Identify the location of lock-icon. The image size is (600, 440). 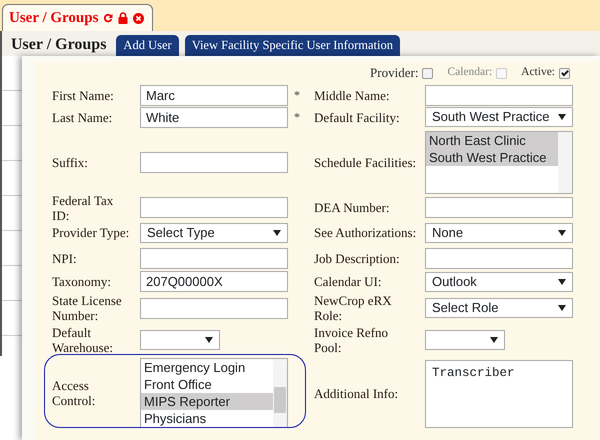
(123, 18).